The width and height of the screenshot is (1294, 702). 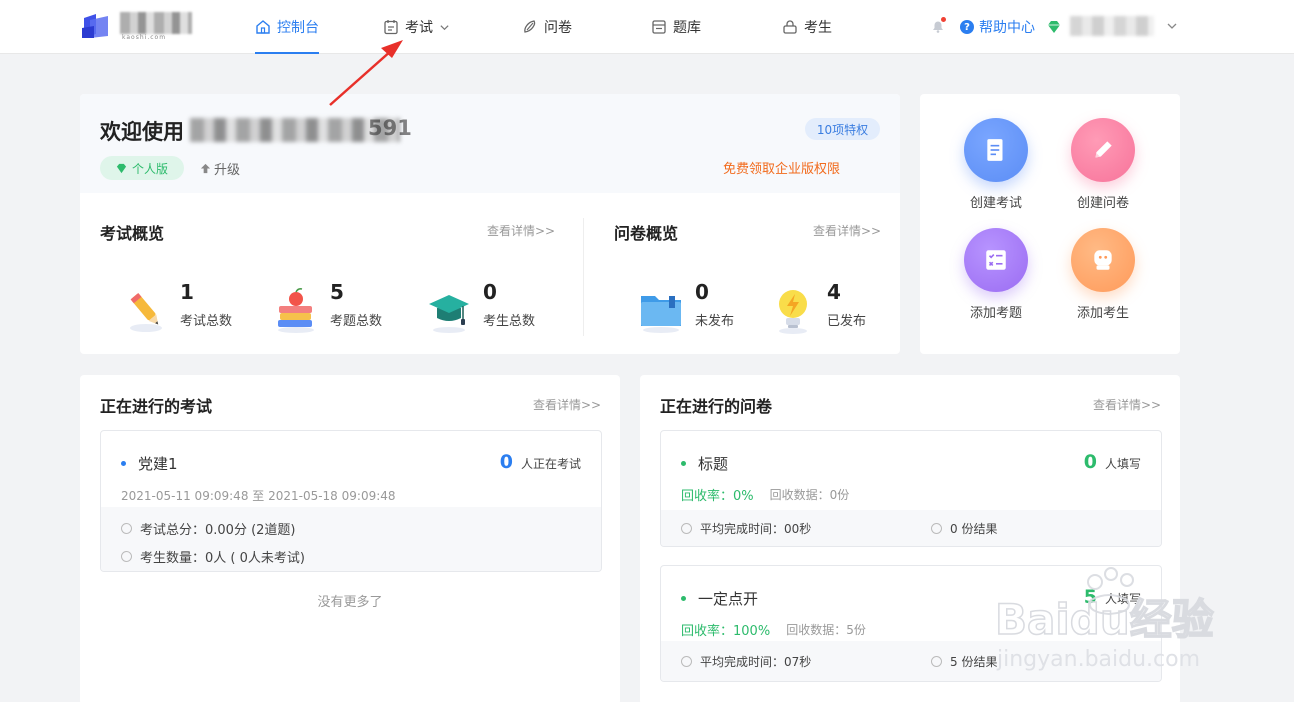 I want to click on nav-tab-question-bank: 题库, so click(x=676, y=27).